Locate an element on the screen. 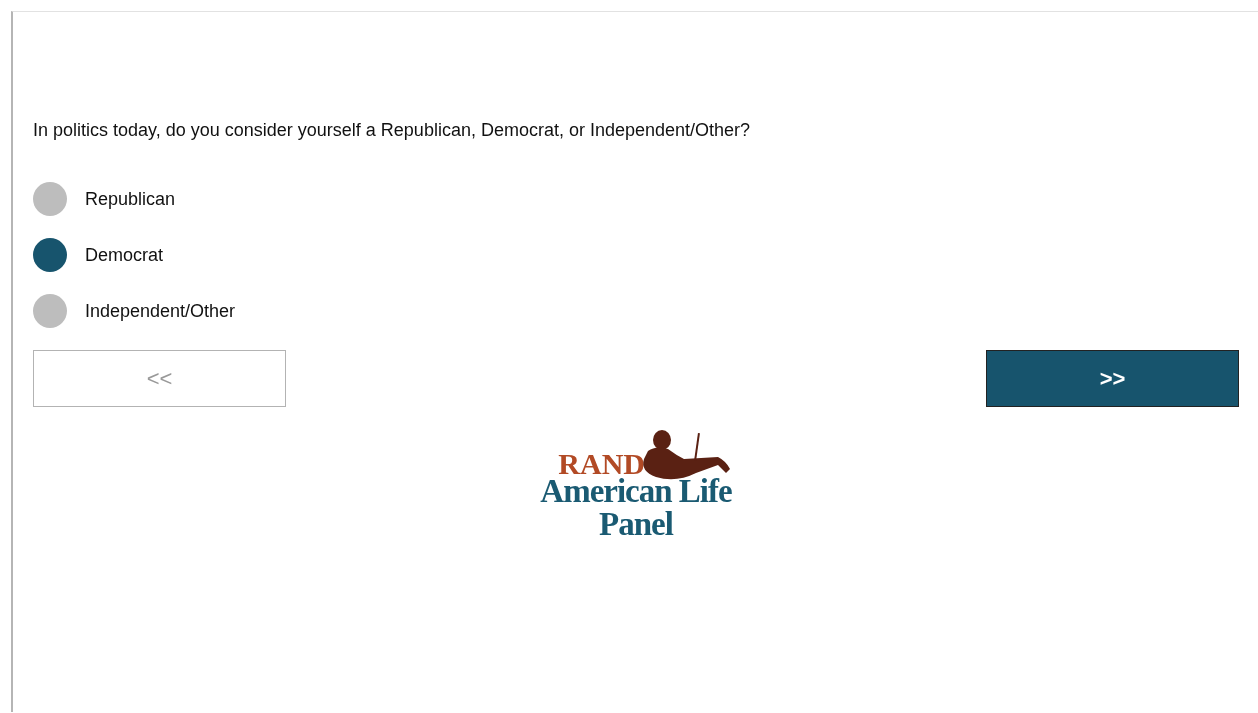 This screenshot has height=713, width=1258. logo-text: Panel is located at coordinates (636, 524).